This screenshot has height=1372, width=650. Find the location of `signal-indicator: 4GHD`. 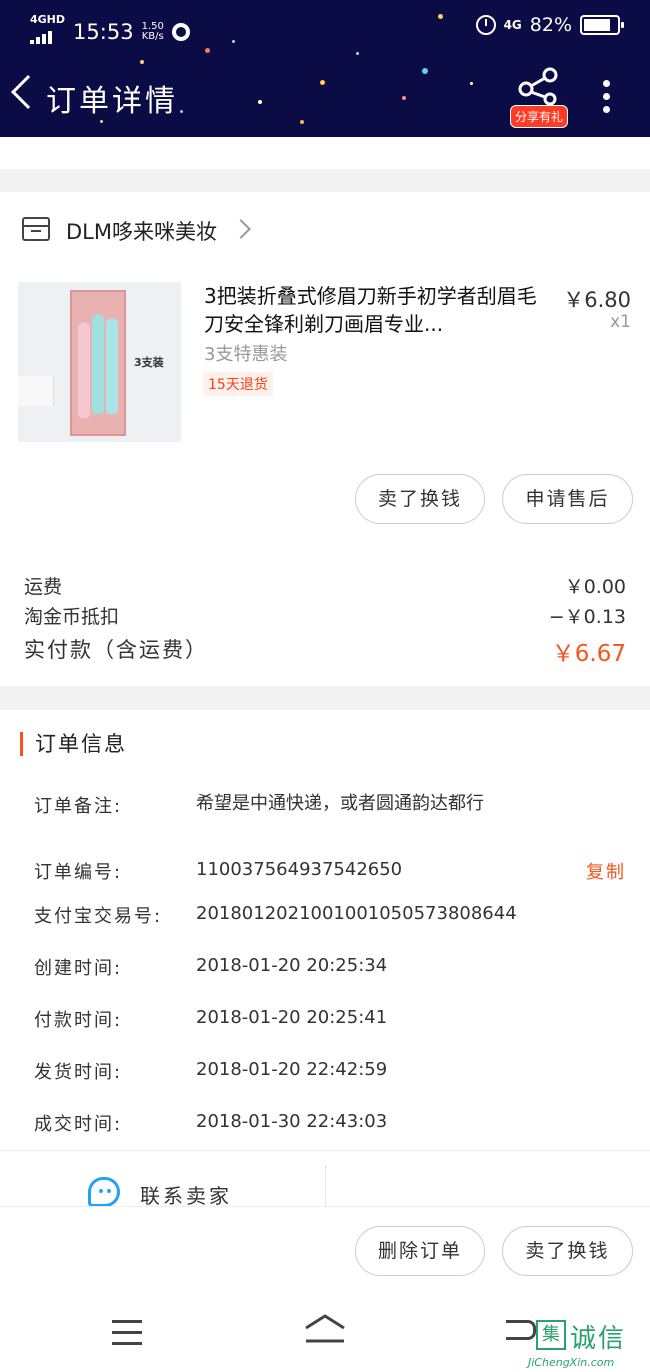

signal-indicator: 4GHD is located at coordinates (47, 31).